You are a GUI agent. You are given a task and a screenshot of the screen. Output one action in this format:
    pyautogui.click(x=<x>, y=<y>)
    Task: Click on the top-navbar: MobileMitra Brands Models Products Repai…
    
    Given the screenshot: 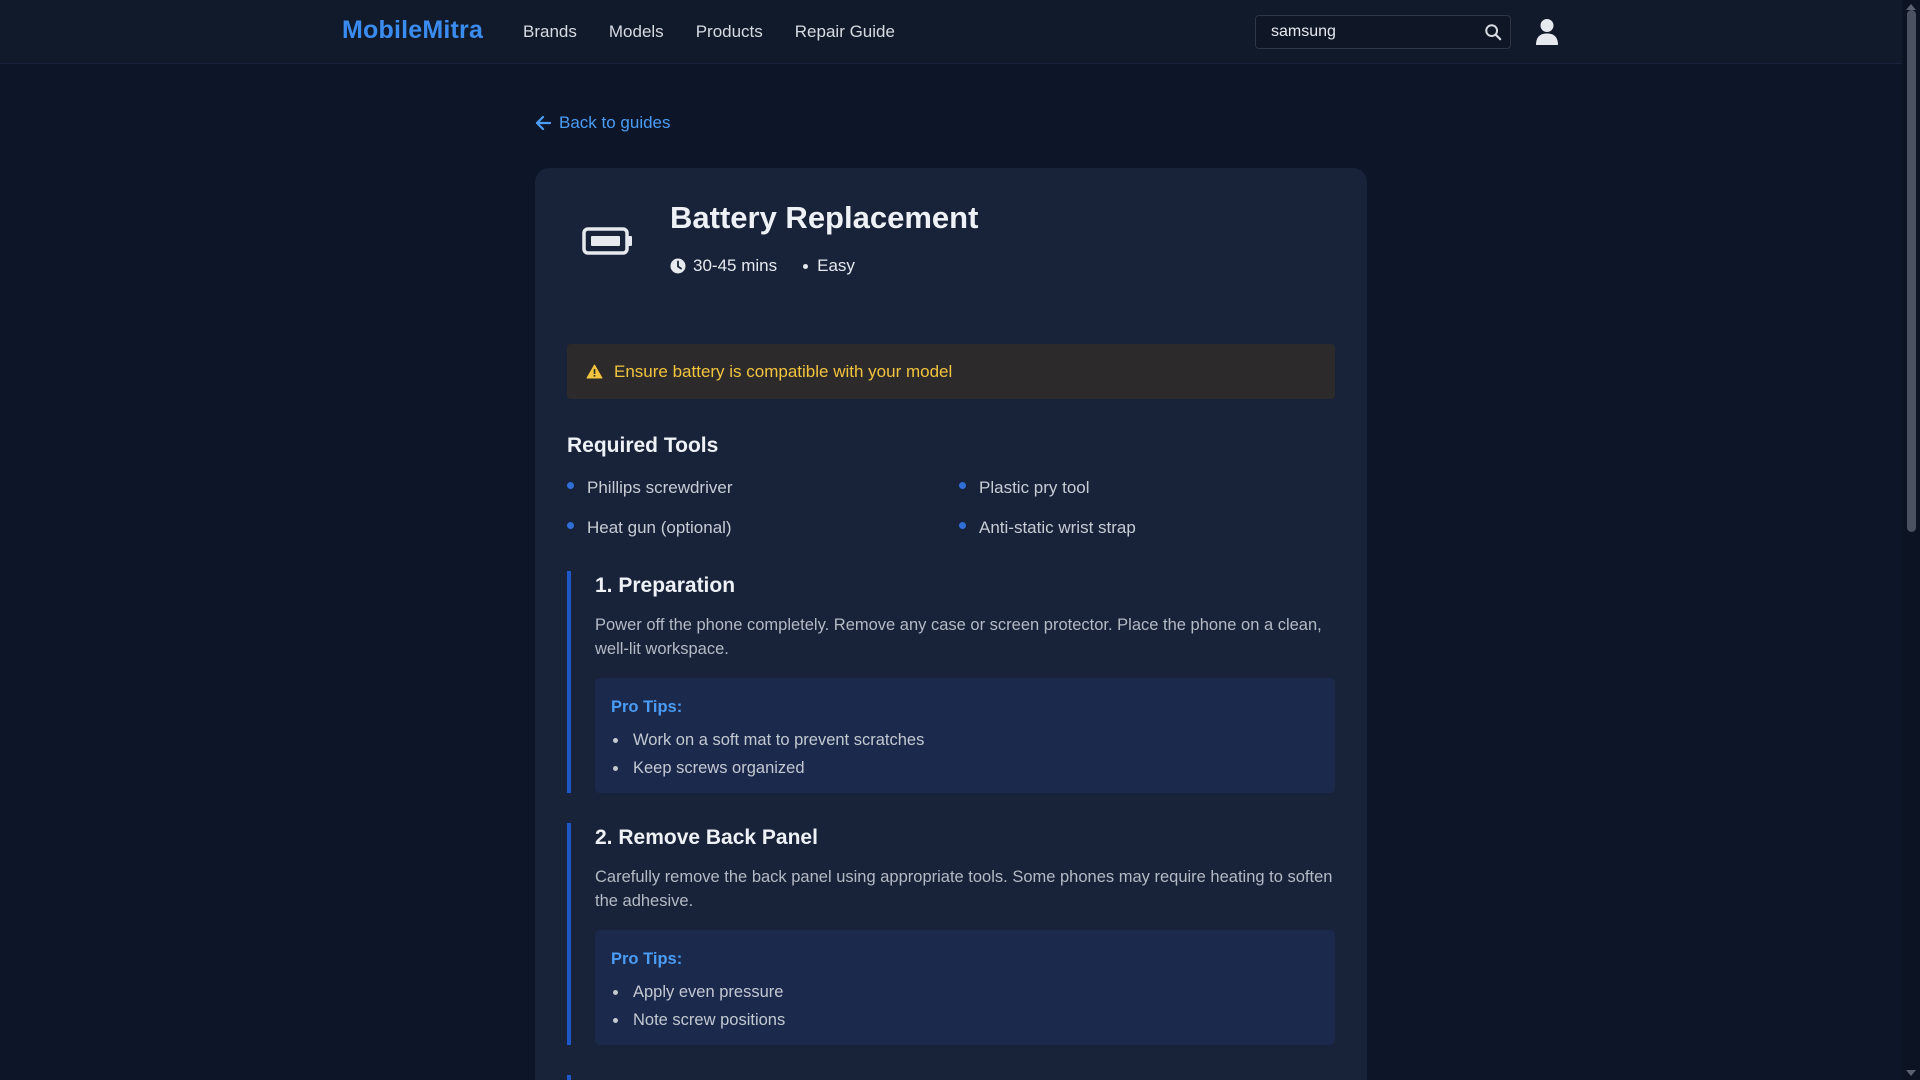 What is the action you would take?
    pyautogui.click(x=951, y=32)
    